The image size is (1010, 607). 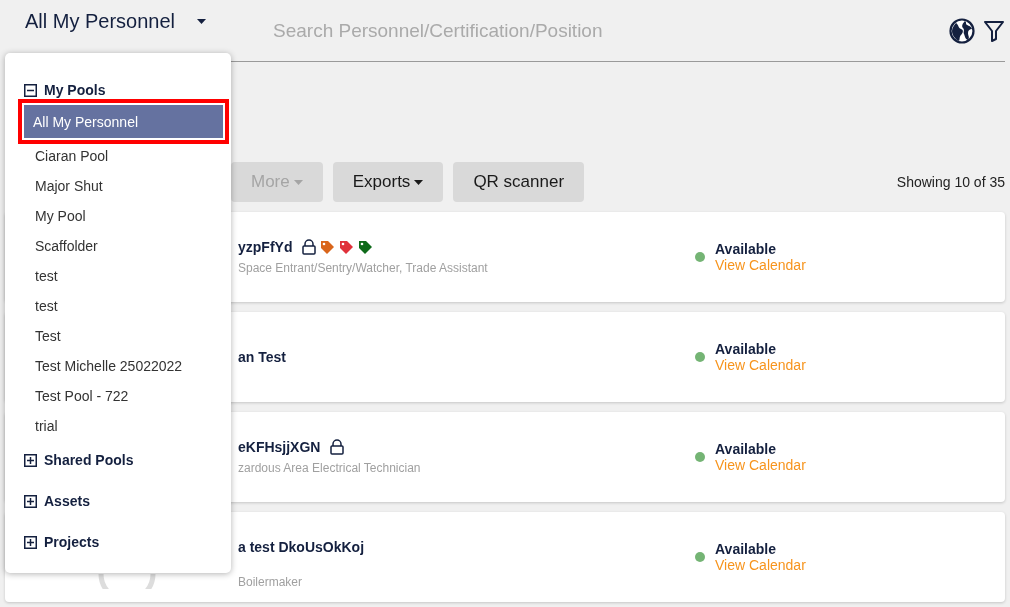 I want to click on person-name: an Test, so click(x=262, y=357).